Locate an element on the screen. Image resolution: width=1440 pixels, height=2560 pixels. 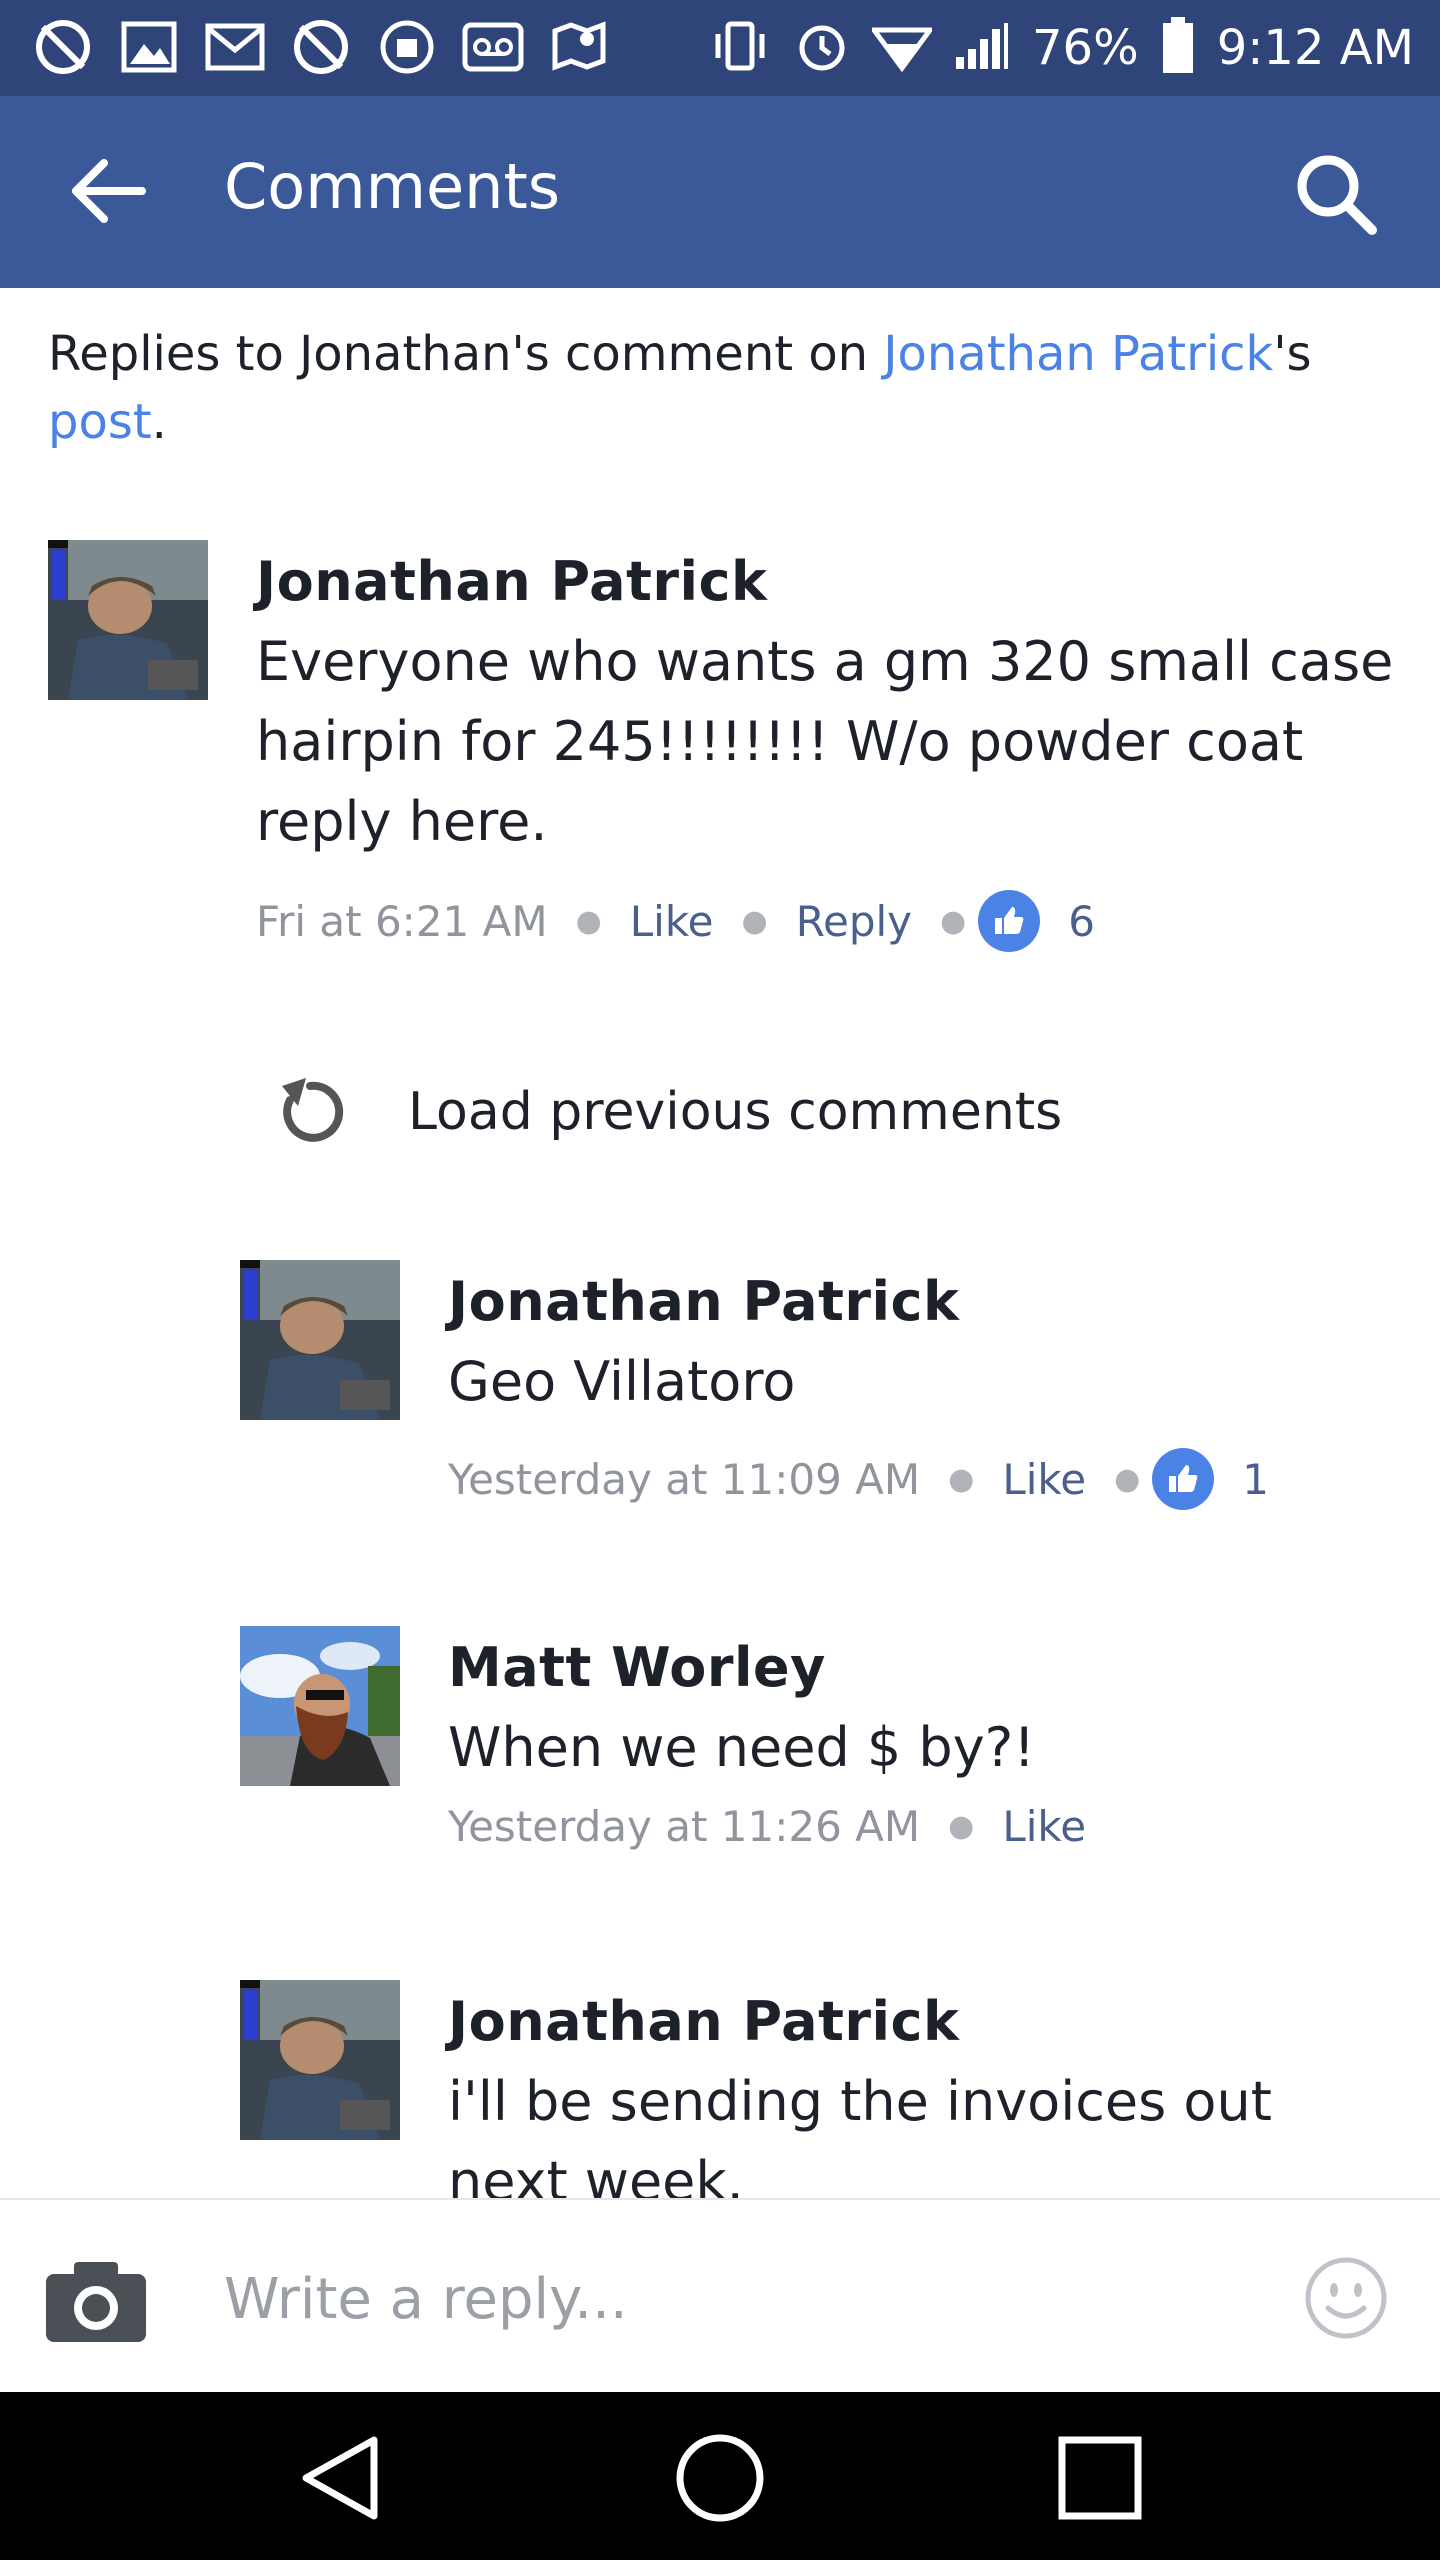
system-indicators: 76% 9:12 AM is located at coordinates (1061, 48).